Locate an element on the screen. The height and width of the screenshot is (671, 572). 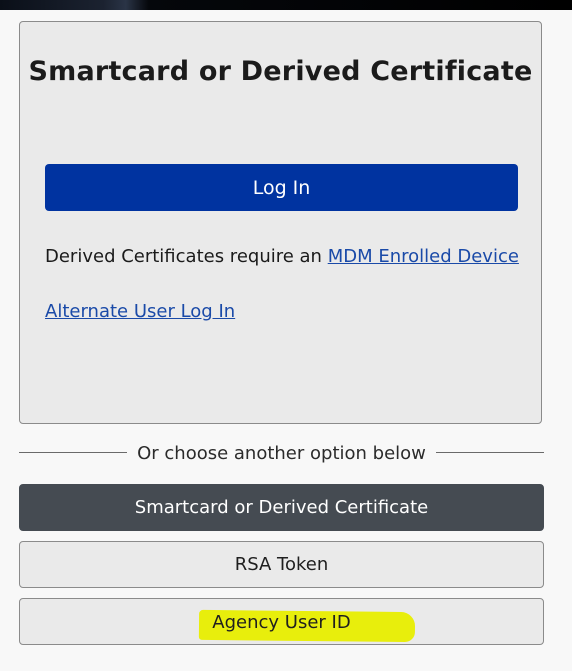
alternate-user-login-link: Alternate User Log In is located at coordinates (140, 311).